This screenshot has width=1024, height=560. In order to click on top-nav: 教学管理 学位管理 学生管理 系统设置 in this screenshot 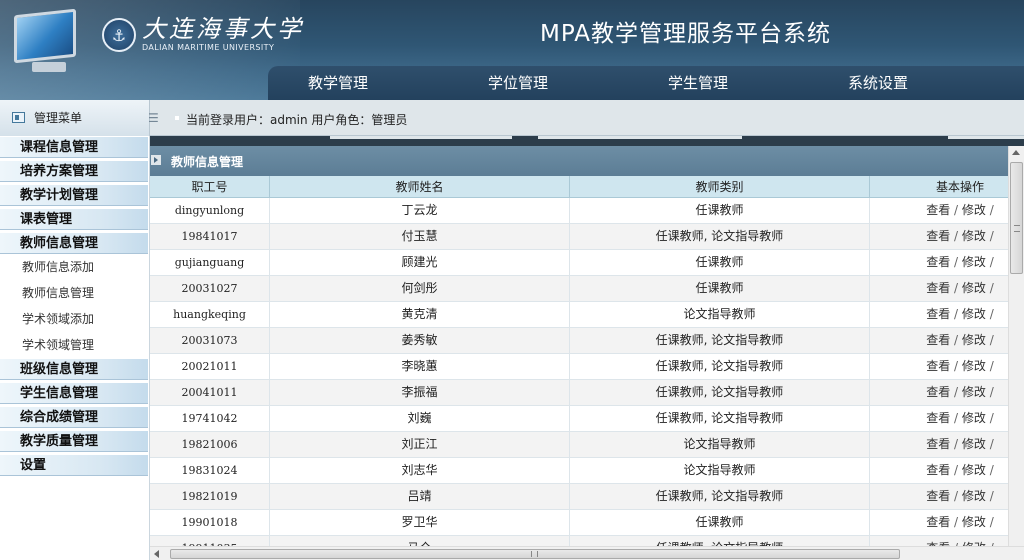, I will do `click(646, 83)`.